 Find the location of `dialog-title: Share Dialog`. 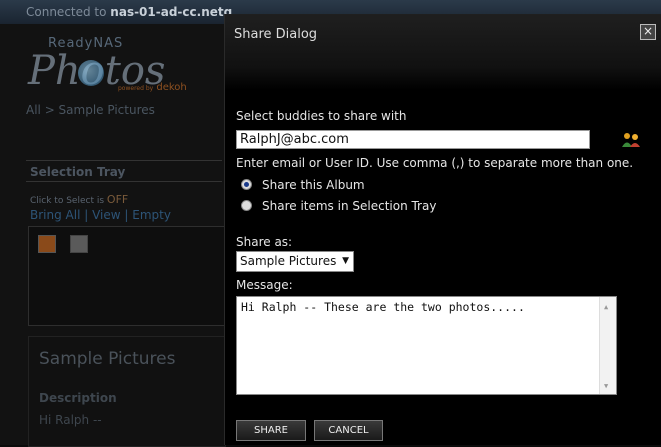

dialog-title: Share Dialog is located at coordinates (276, 34).